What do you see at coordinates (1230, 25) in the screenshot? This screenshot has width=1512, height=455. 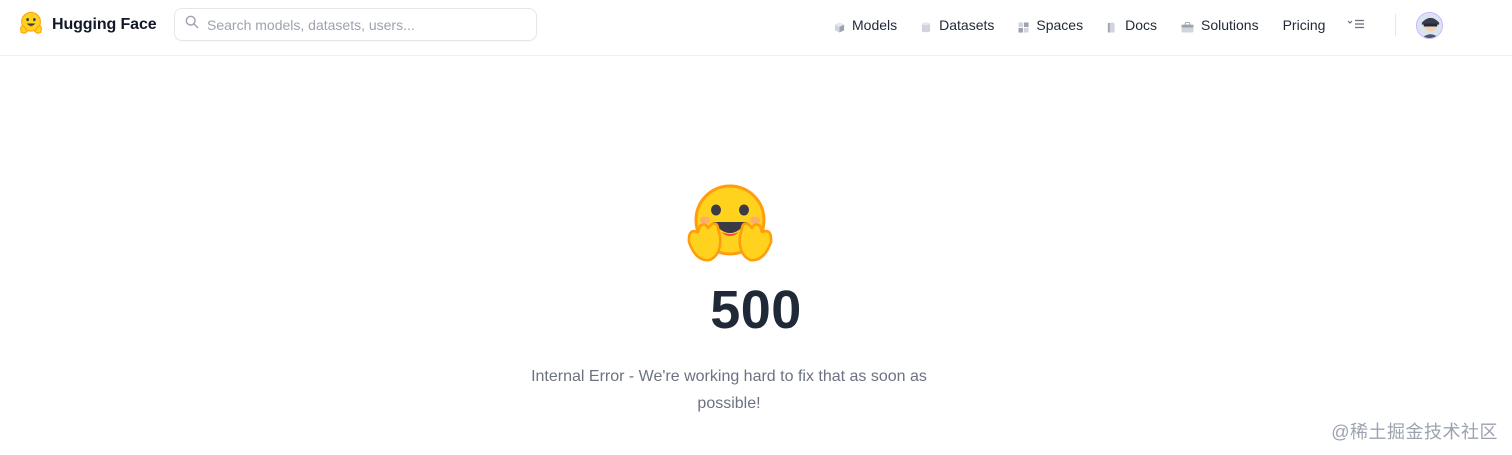 I see `nav-solutions-label: Solutions` at bounding box center [1230, 25].